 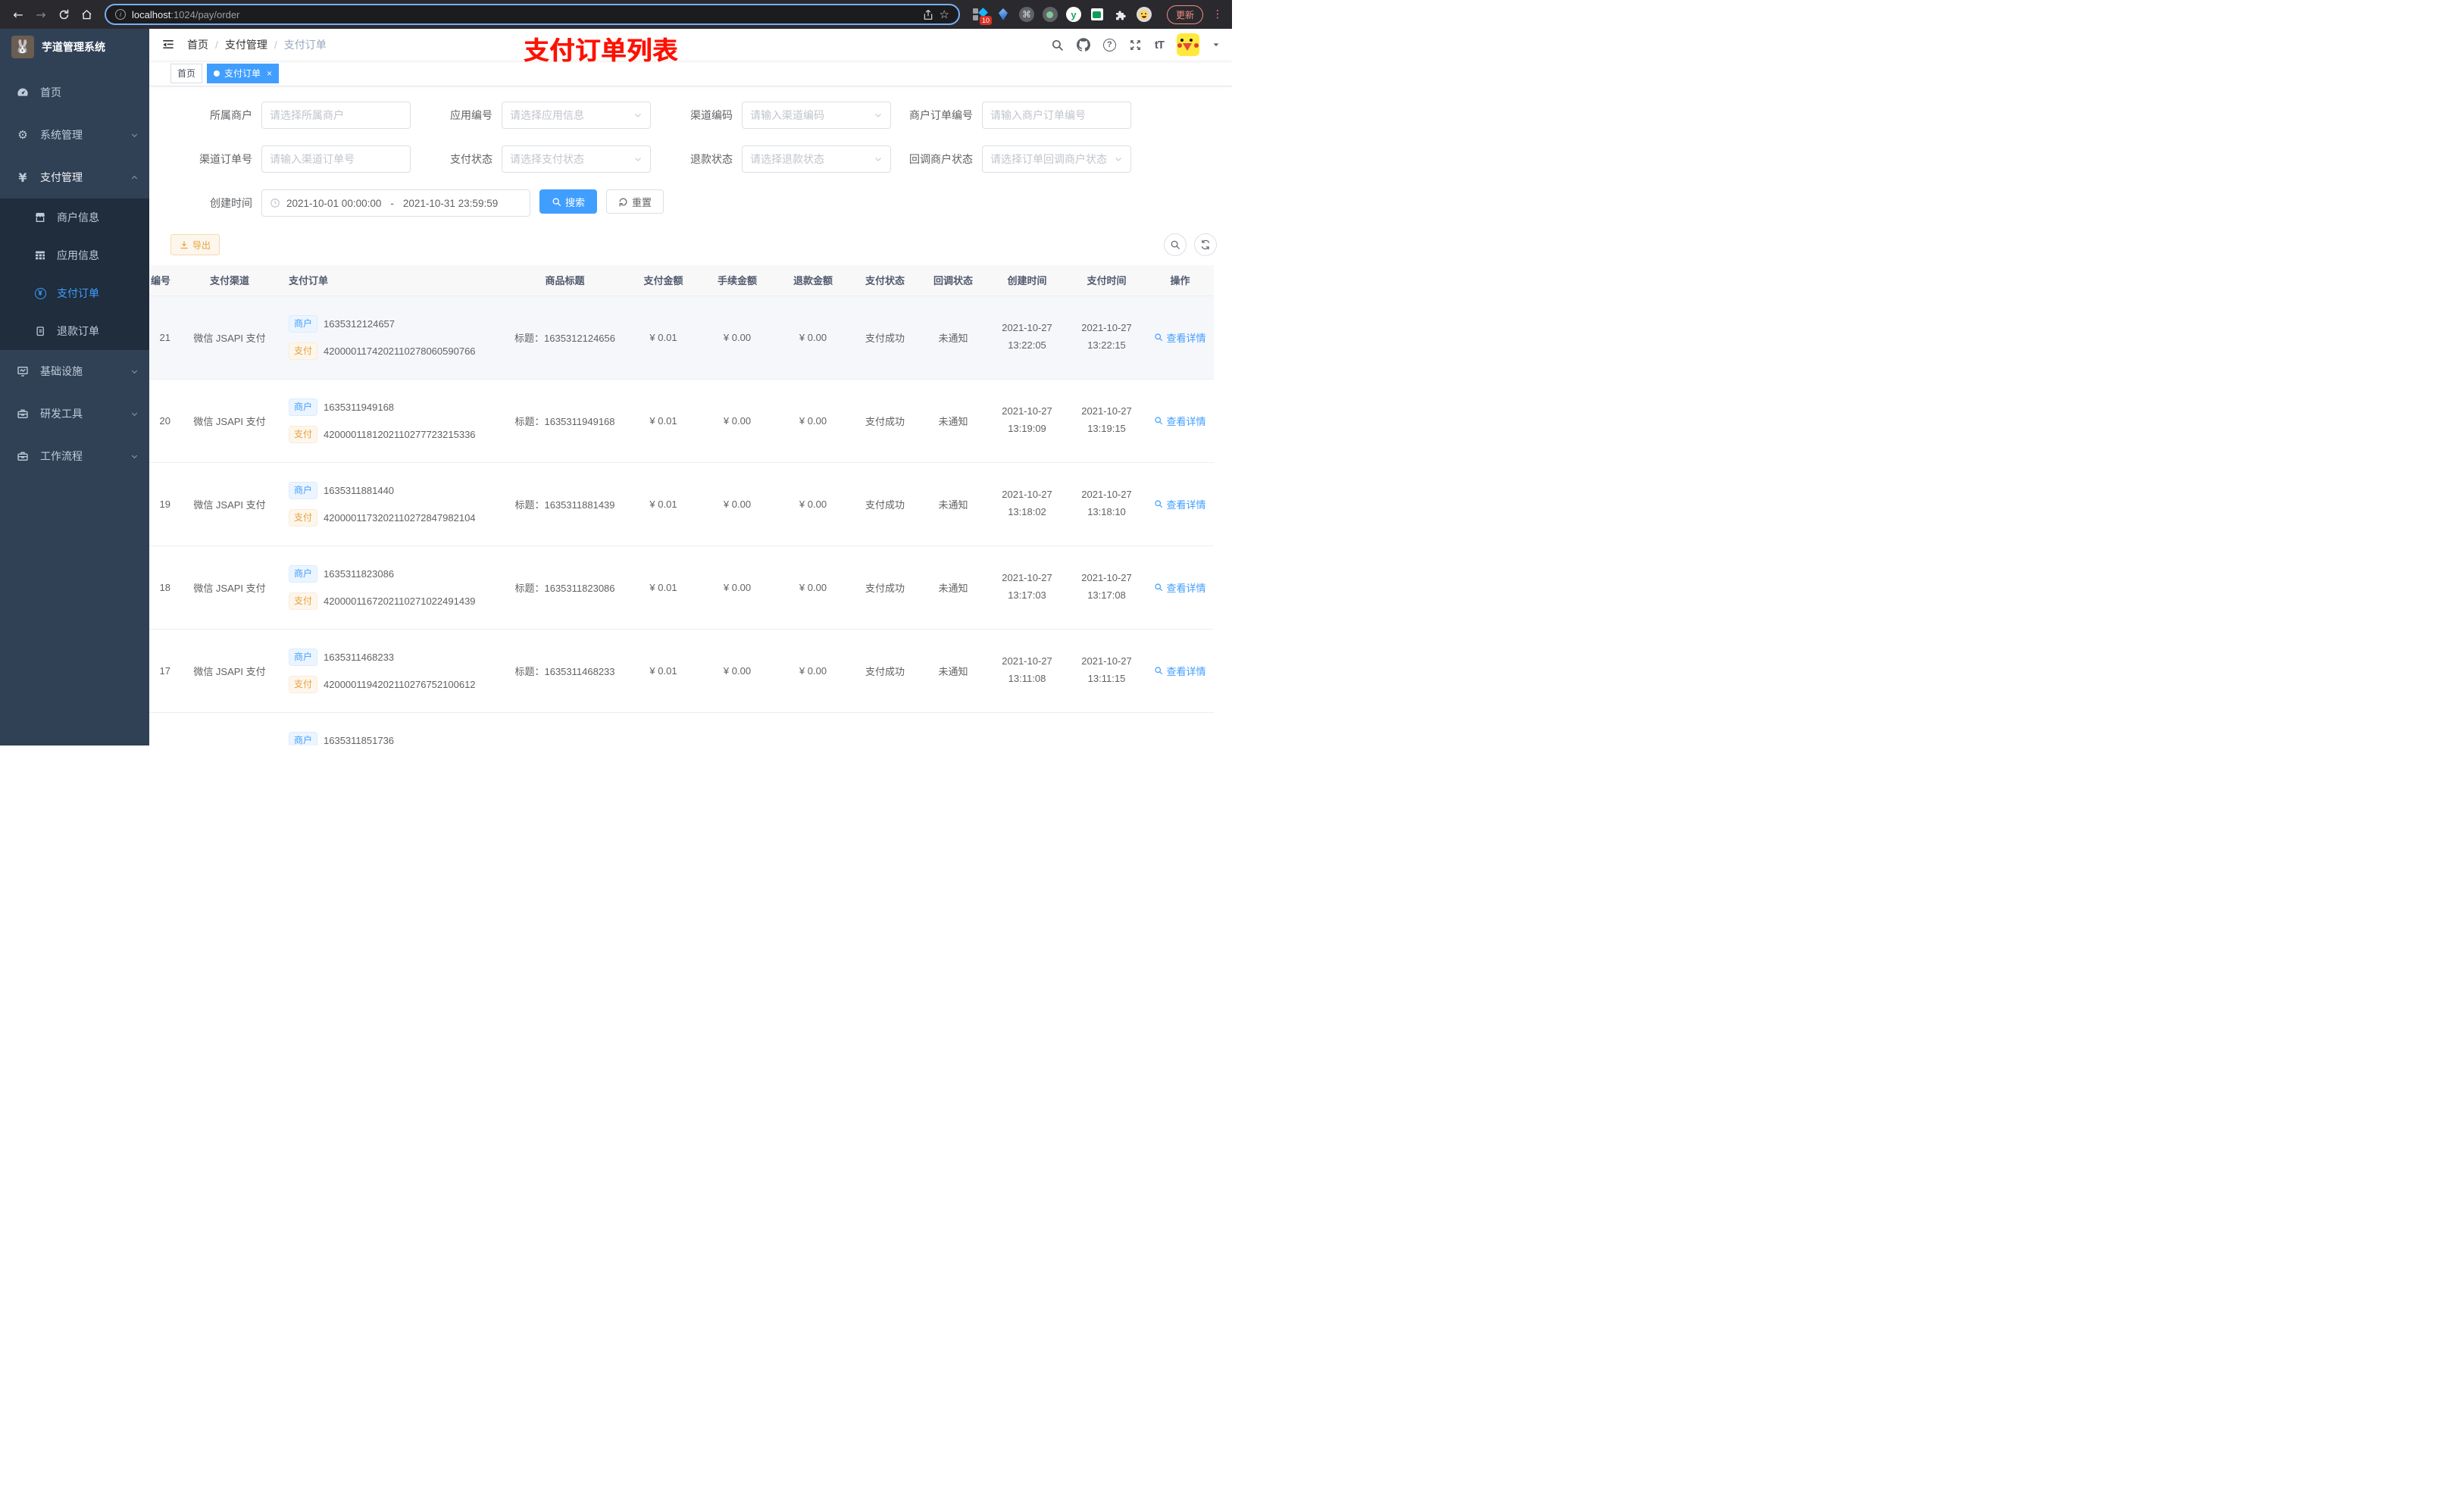 What do you see at coordinates (928, 14) in the screenshot?
I see `share-icon` at bounding box center [928, 14].